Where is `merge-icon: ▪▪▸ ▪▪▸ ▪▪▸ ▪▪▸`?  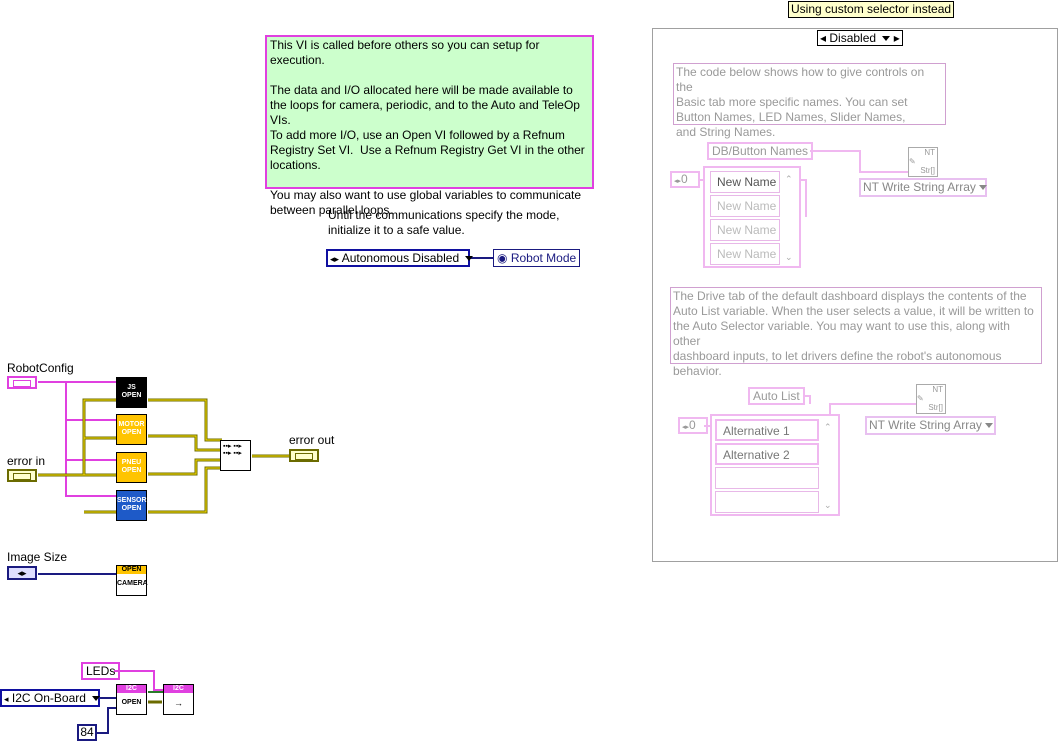
merge-icon: ▪▪▸ ▪▪▸ ▪▪▸ ▪▪▸ is located at coordinates (232, 450).